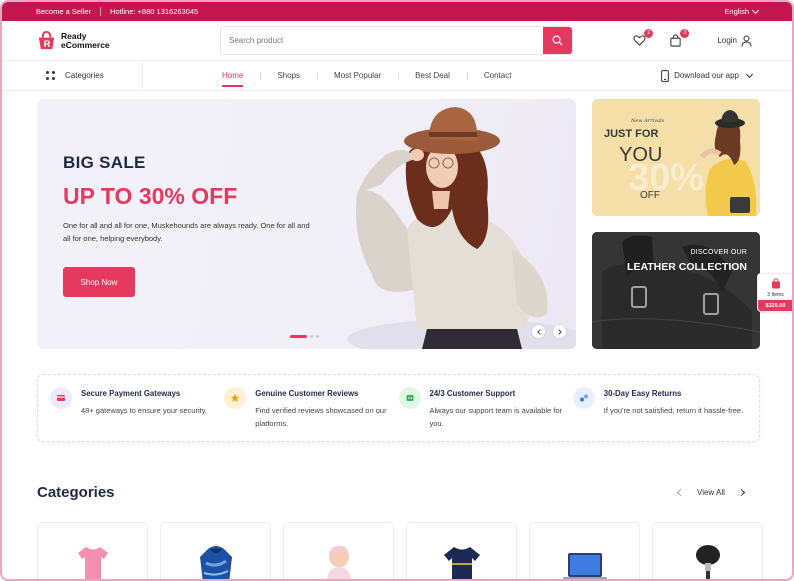  I want to click on site-header: R Ready eCommerce 2, so click(397, 41).